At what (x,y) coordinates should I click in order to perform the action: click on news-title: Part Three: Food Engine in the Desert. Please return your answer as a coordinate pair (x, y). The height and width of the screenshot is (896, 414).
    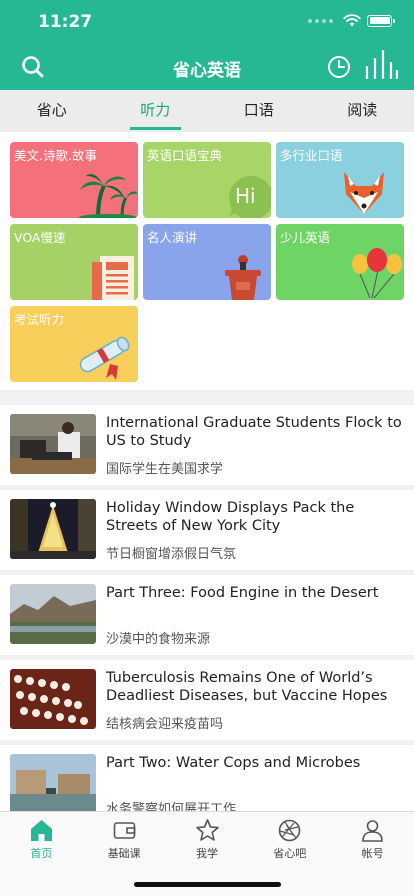
    Looking at the image, I should click on (242, 593).